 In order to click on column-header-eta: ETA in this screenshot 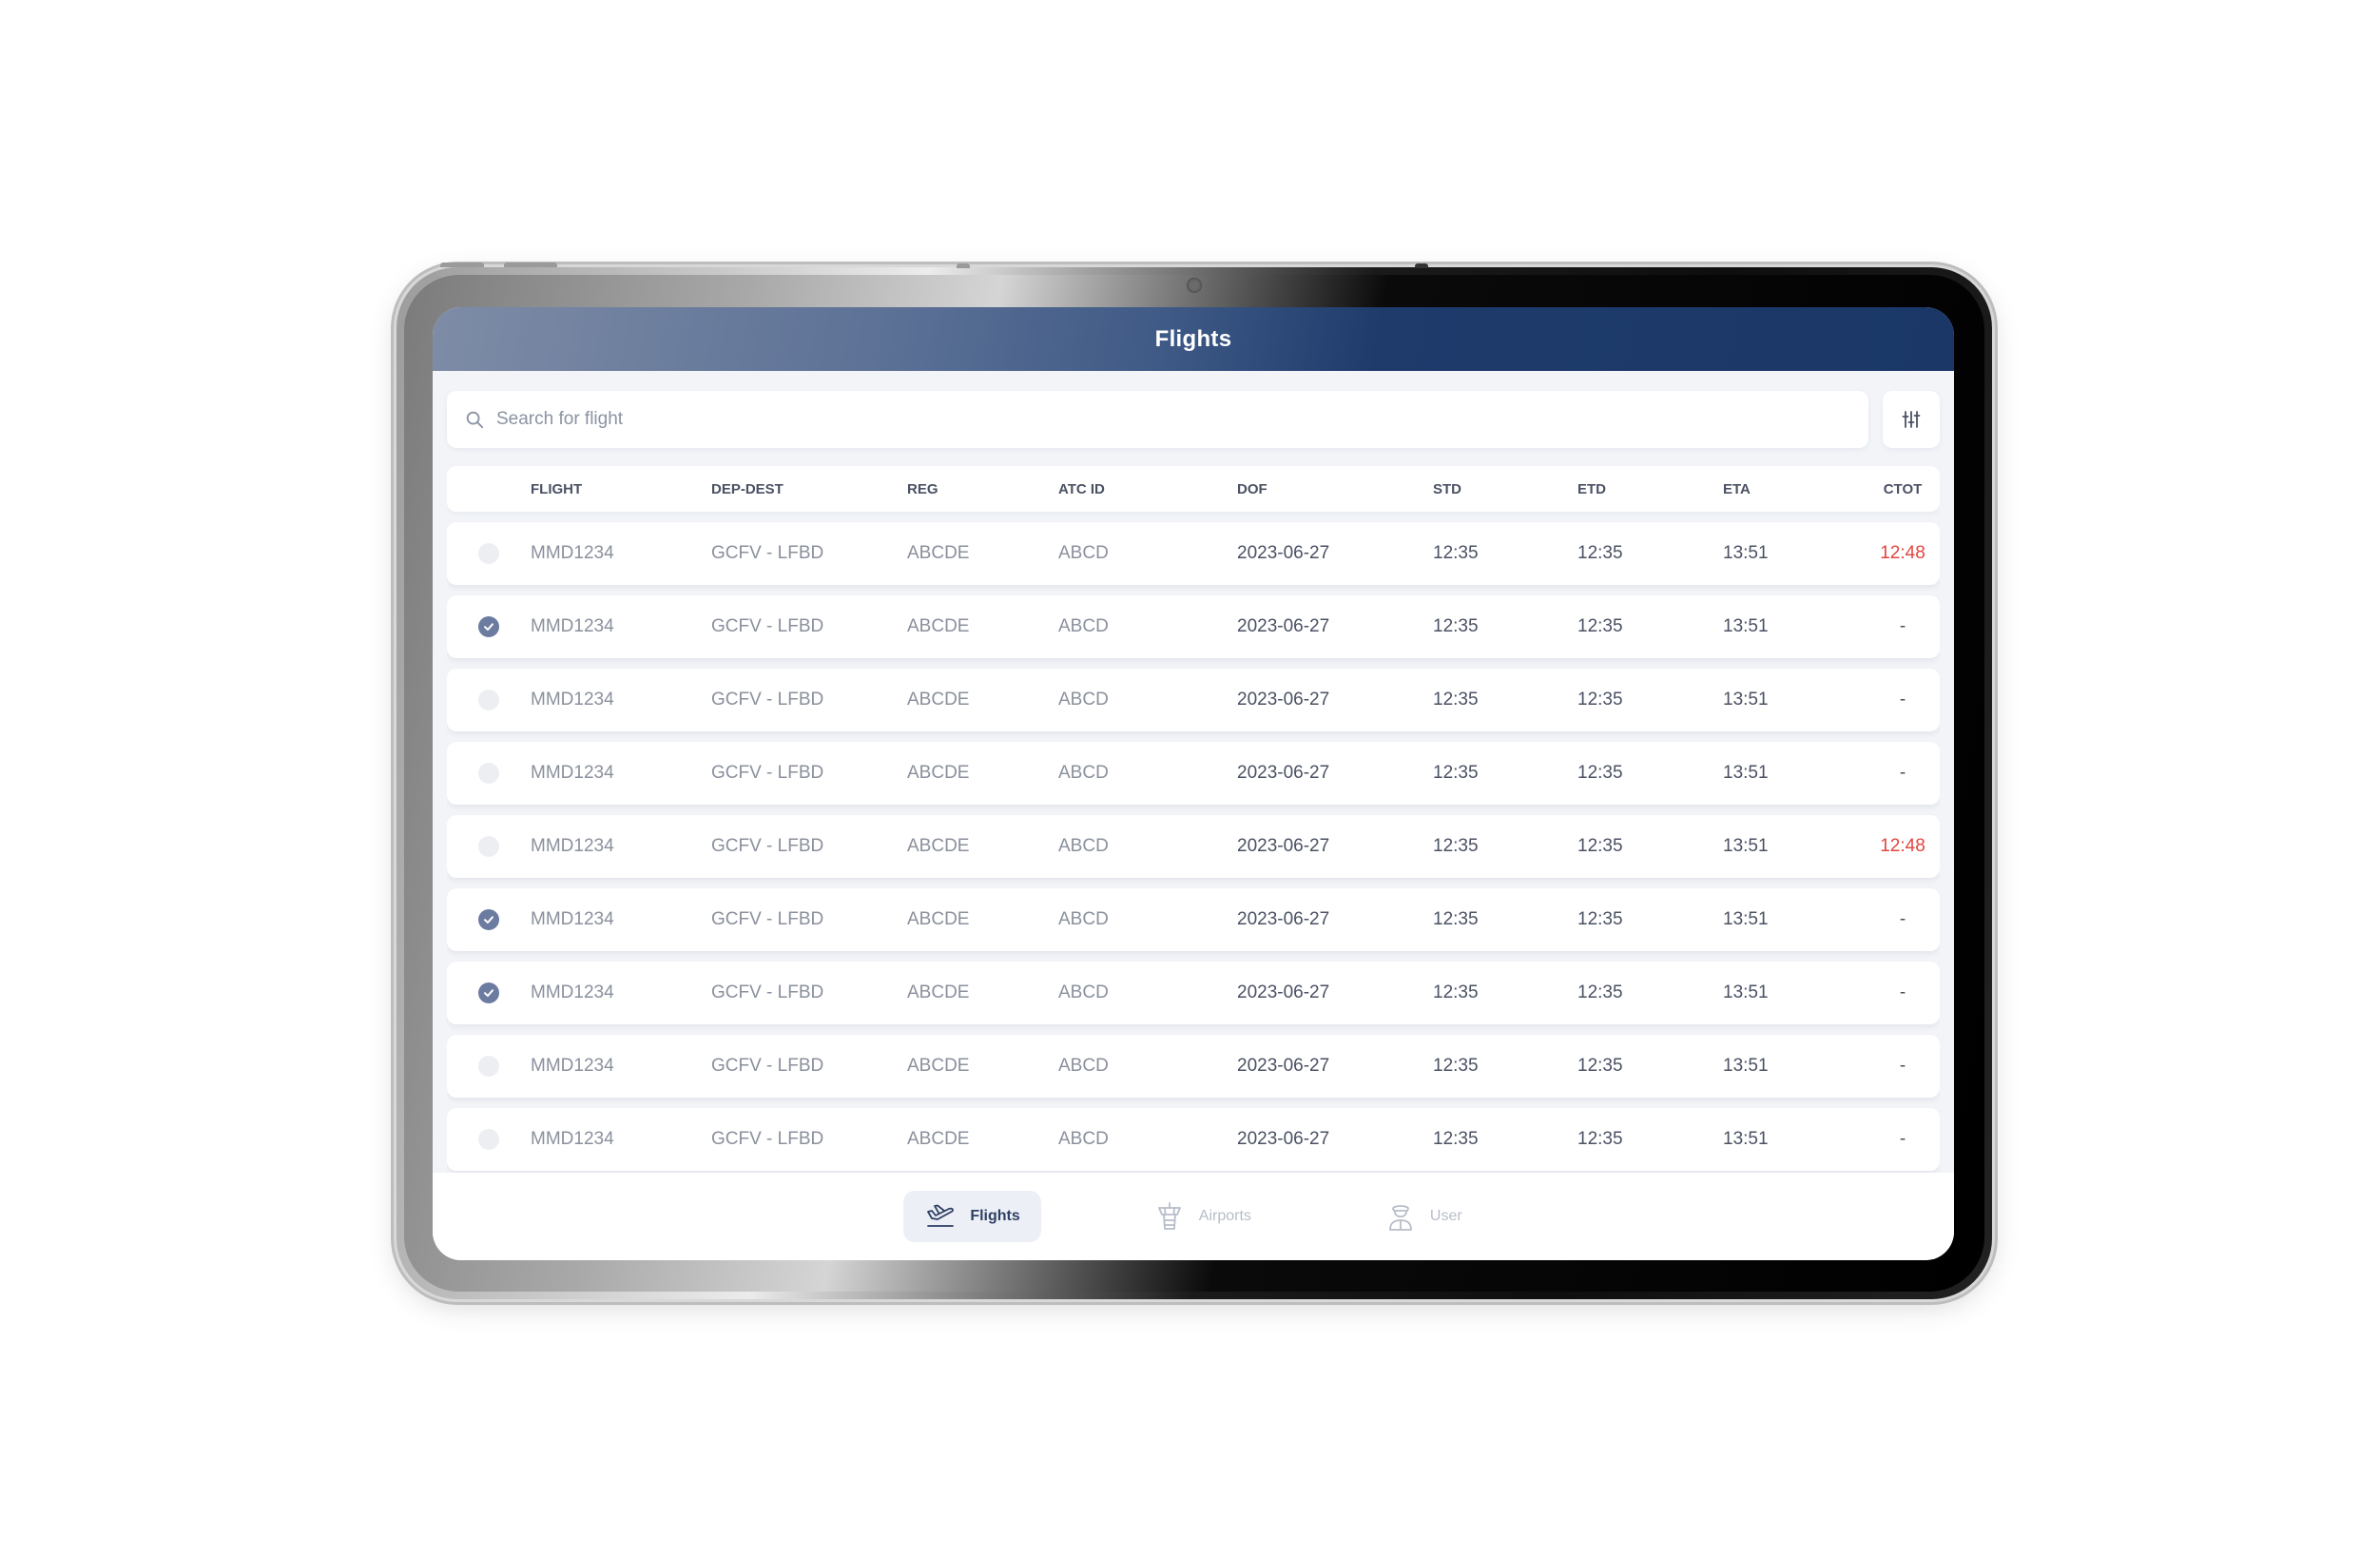, I will do `click(1794, 489)`.